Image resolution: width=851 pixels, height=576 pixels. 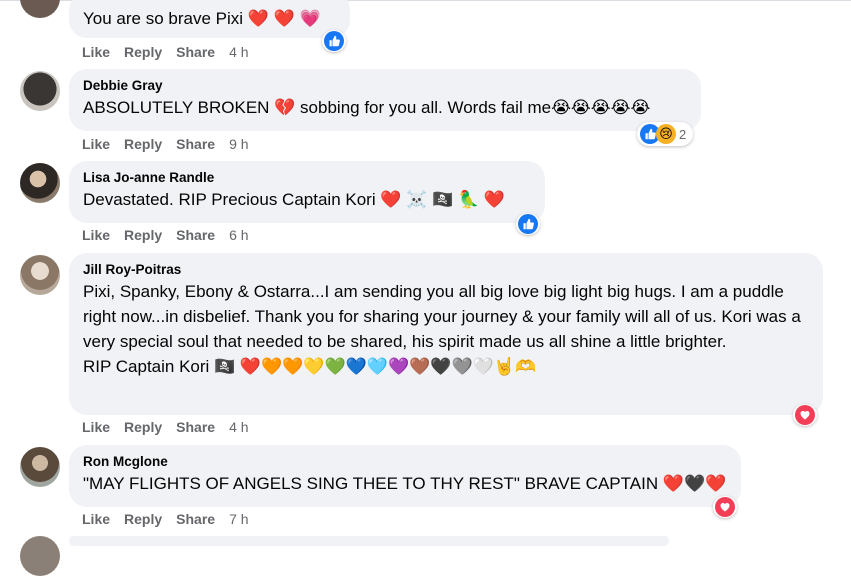 What do you see at coordinates (447, 270) in the screenshot?
I see `comment-author: Jill Roy-Poitras` at bounding box center [447, 270].